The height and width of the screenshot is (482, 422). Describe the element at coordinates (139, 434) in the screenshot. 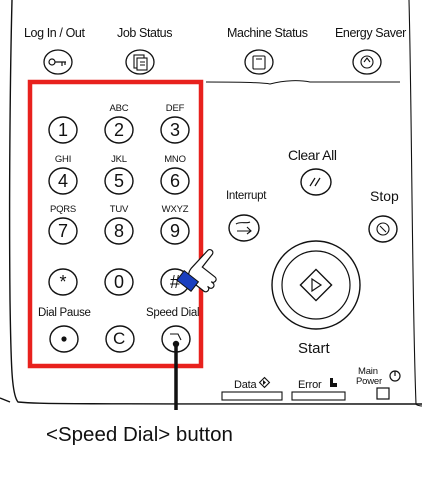

I see `callout-caption: <Speed Dial> button` at that location.